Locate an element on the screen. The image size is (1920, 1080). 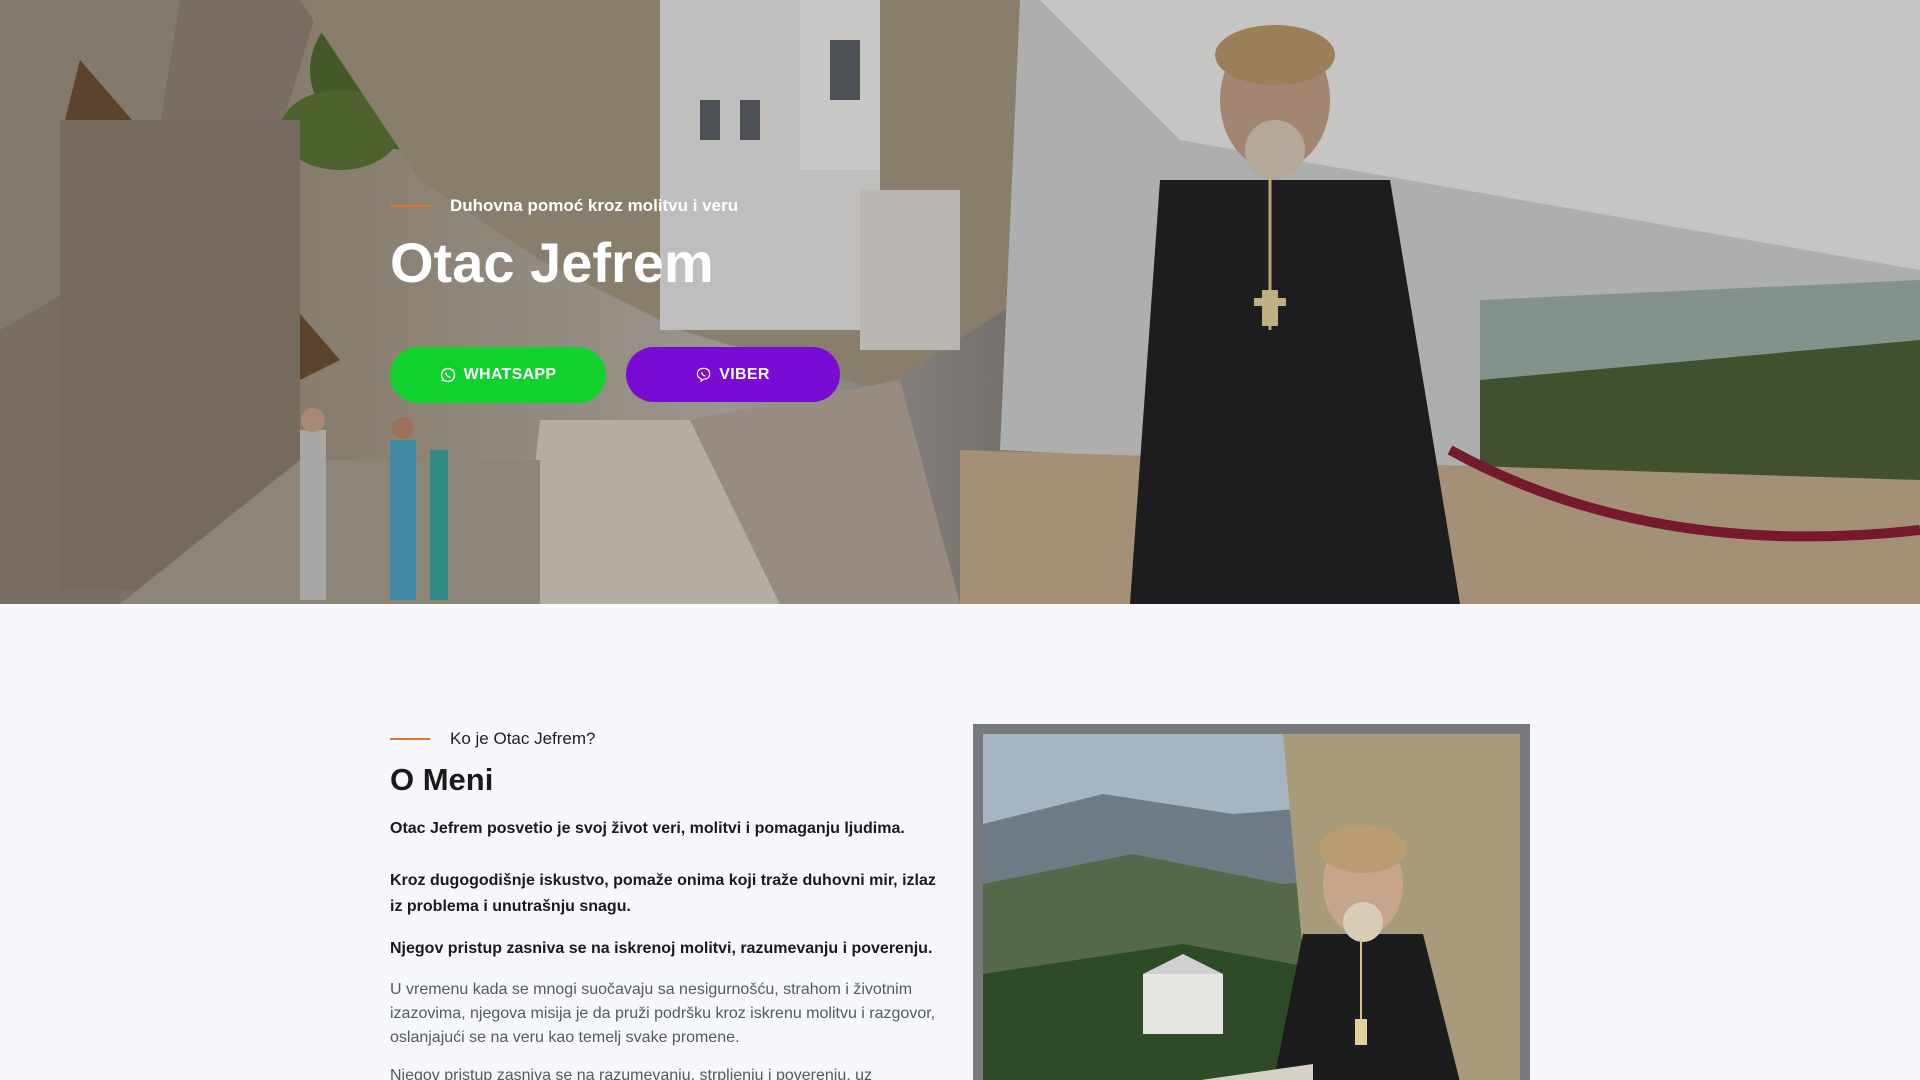
whatsapp-button-label: WHATSAPP is located at coordinates (510, 374).